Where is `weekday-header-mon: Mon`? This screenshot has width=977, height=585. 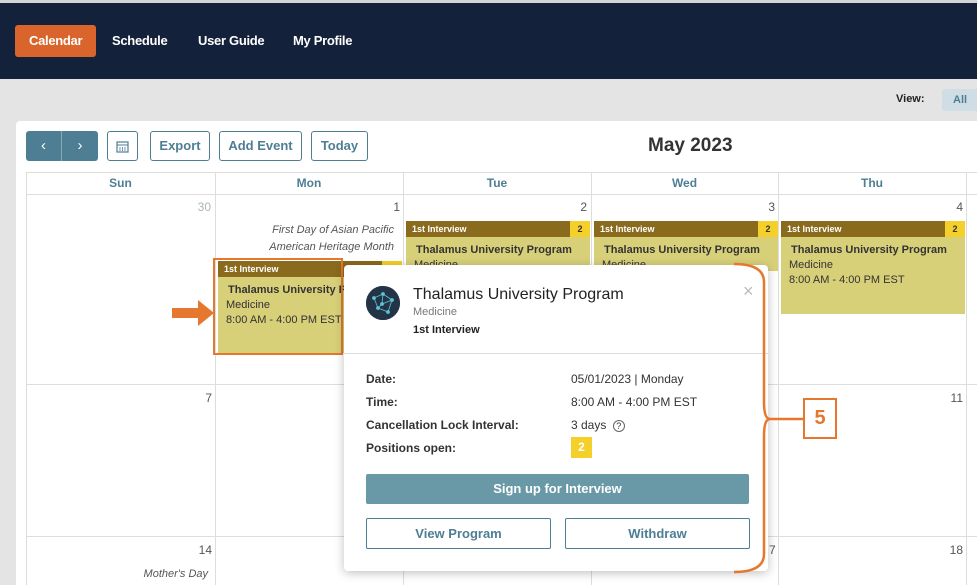 weekday-header-mon: Mon is located at coordinates (309, 183).